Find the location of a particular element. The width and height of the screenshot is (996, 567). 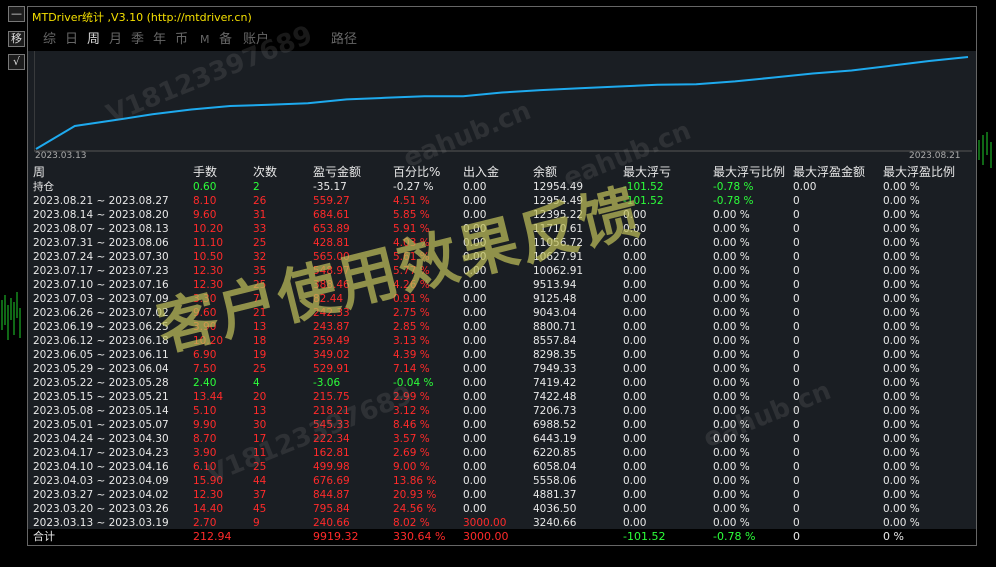

table-cell: 4036.50 is located at coordinates (555, 509).